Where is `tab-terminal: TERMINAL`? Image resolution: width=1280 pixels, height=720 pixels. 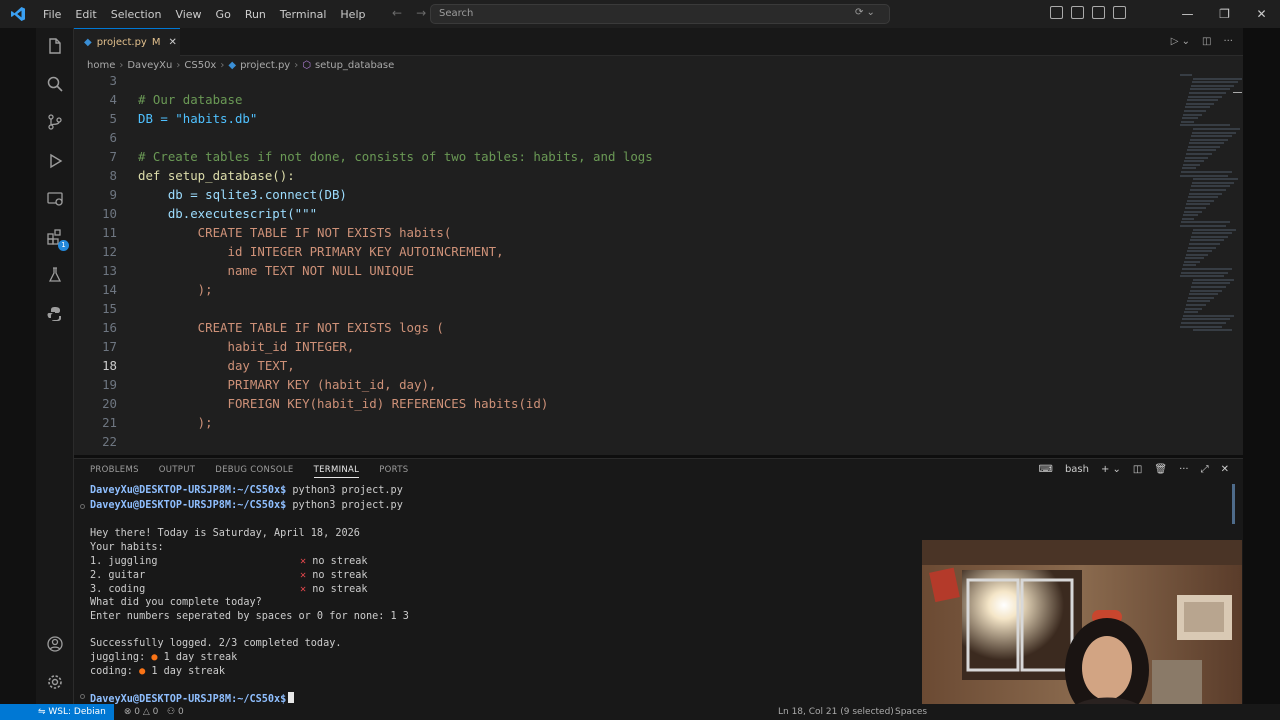 tab-terminal: TERMINAL is located at coordinates (336, 471).